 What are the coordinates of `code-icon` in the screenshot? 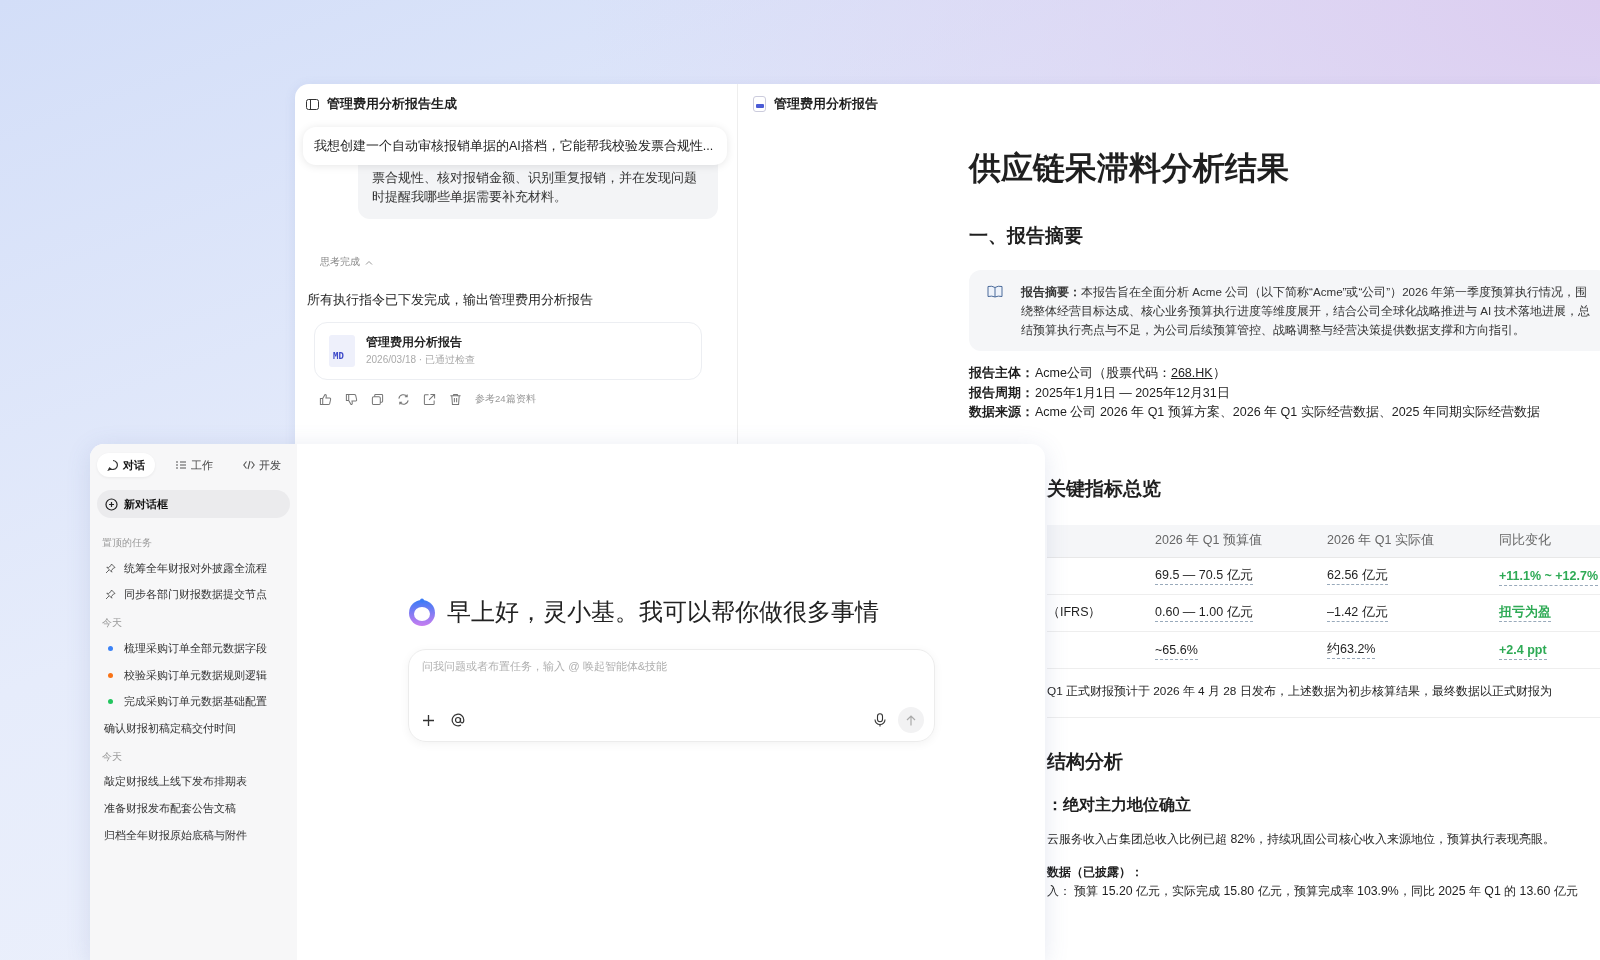 It's located at (249, 465).